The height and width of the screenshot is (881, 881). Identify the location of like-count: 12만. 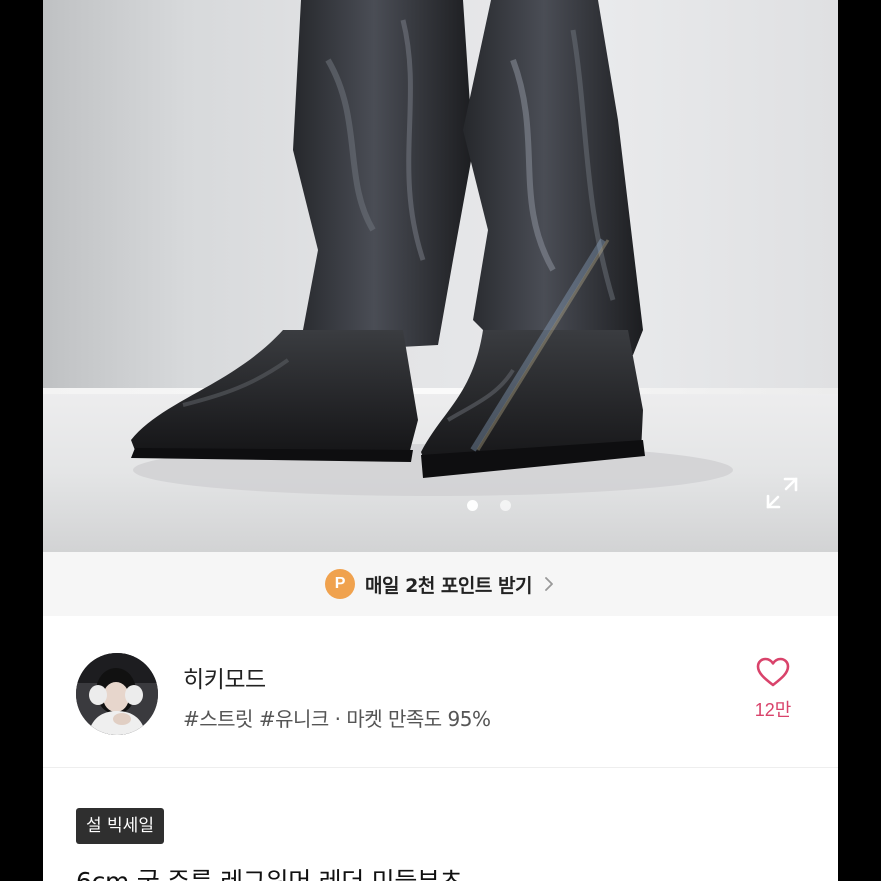
(773, 710).